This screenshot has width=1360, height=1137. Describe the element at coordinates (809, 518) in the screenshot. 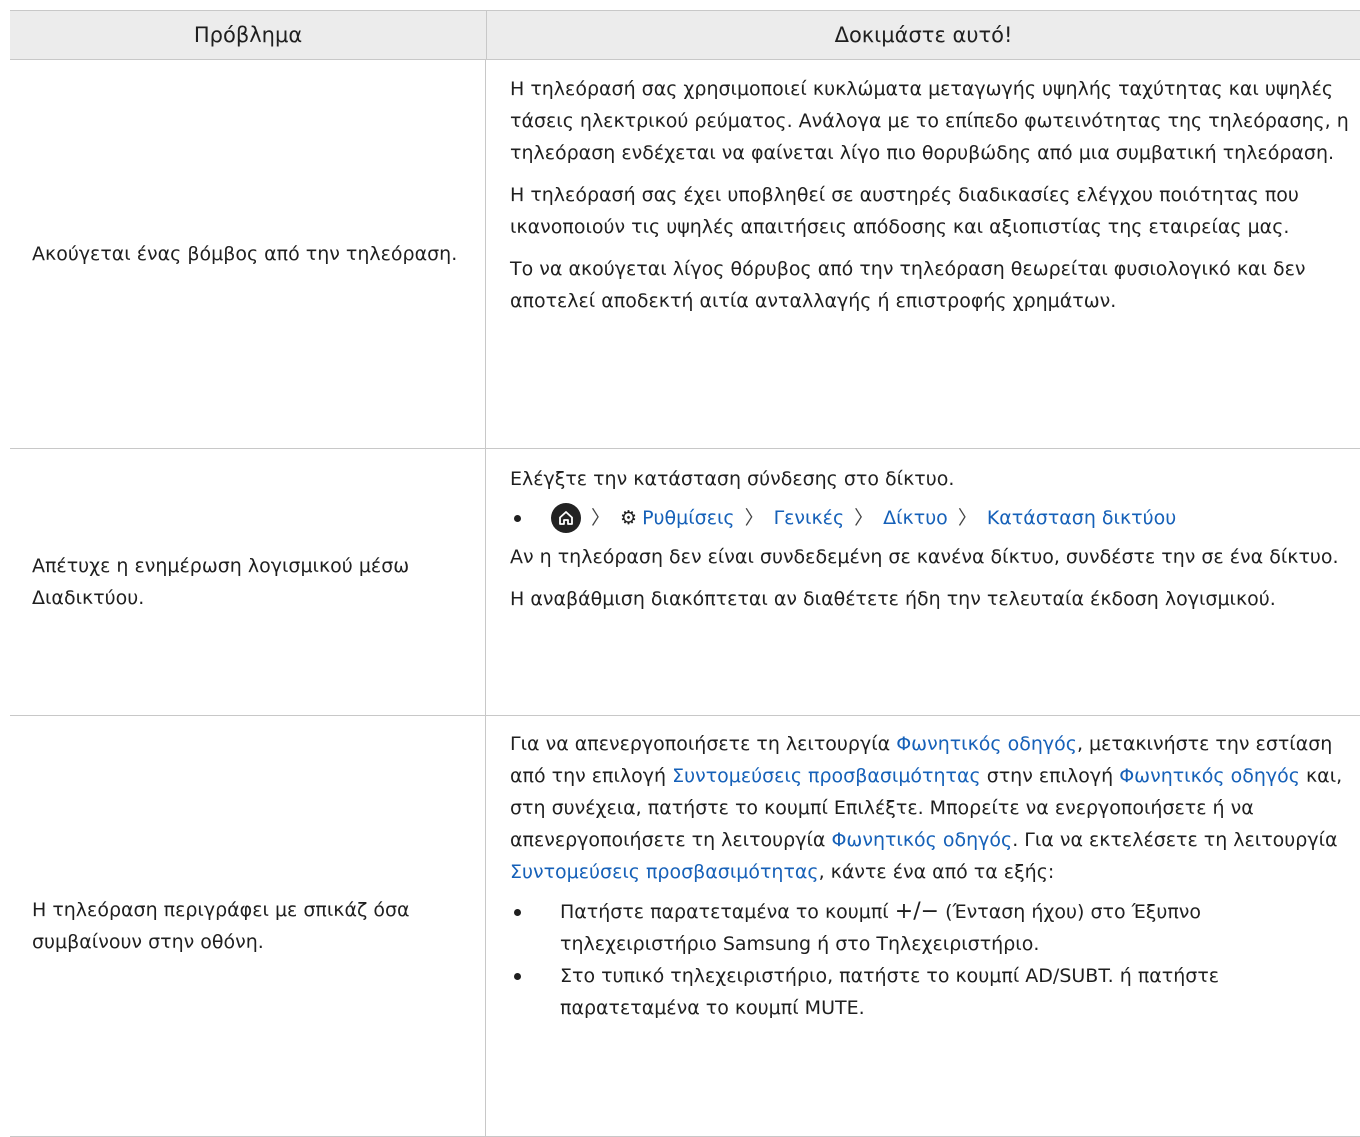

I see `breadcrumb-general: Γενικές` at that location.